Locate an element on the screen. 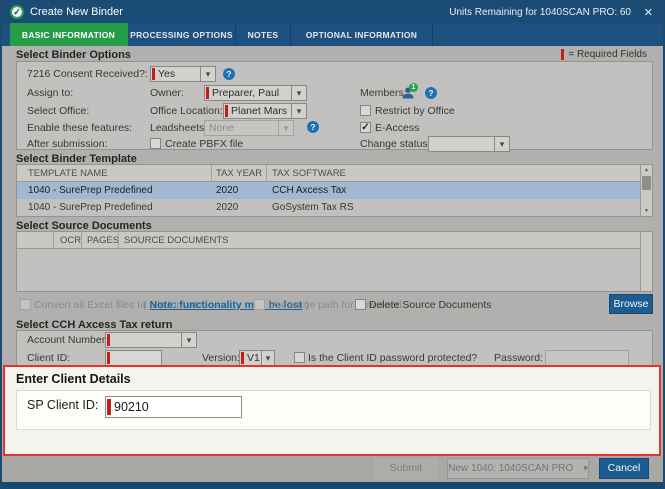  office-location-label: Office Location: is located at coordinates (186, 111).